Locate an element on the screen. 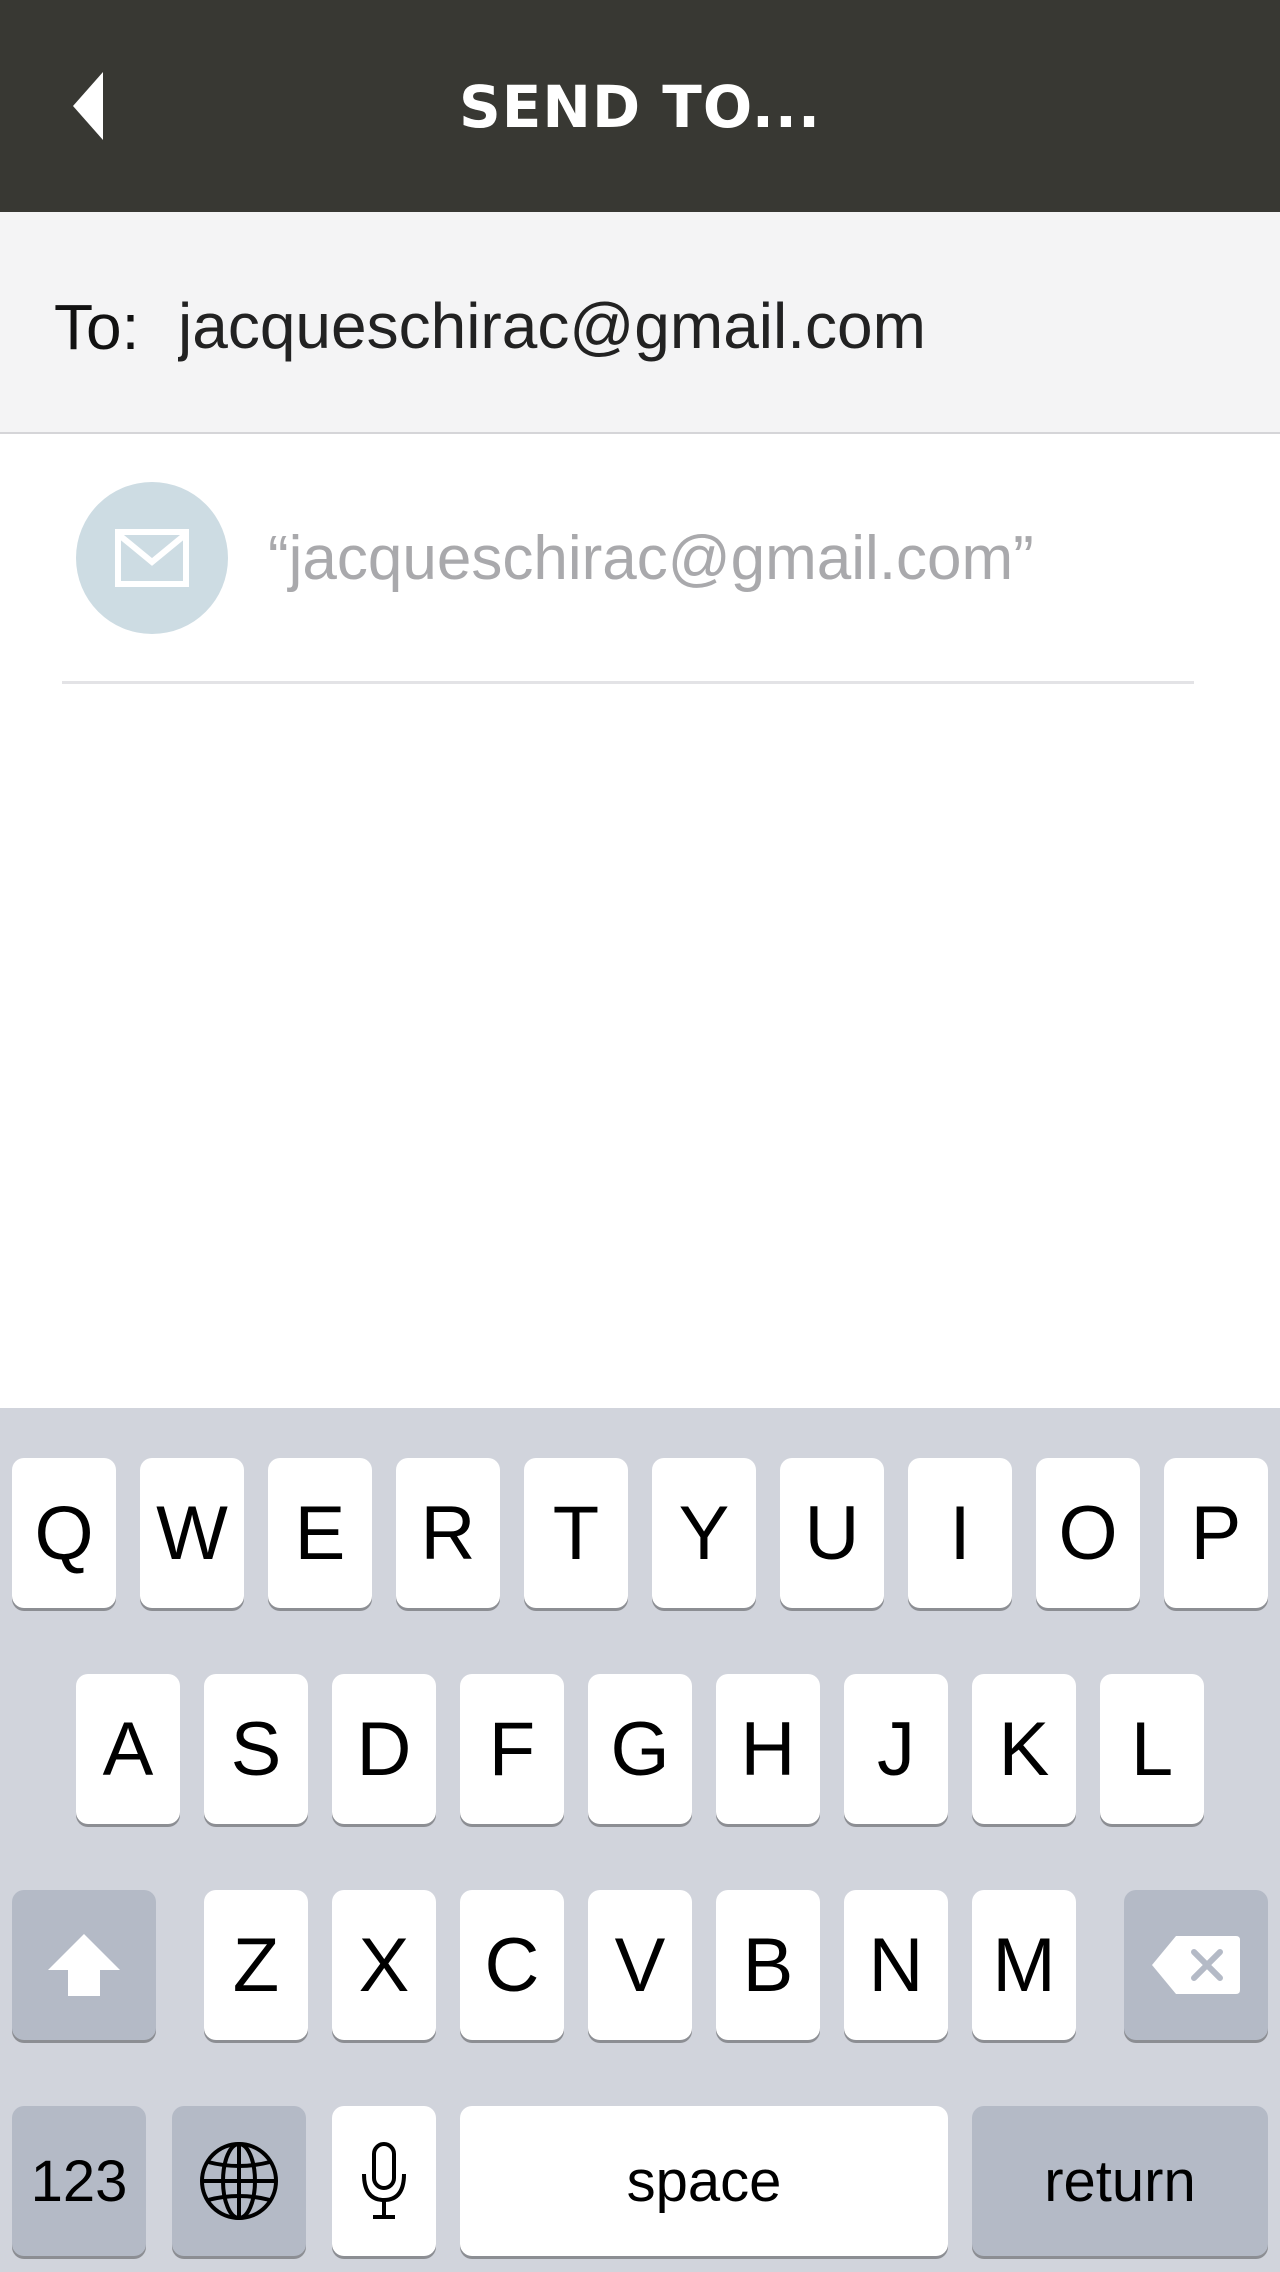 The image size is (1280, 2272). globe-icon is located at coordinates (239, 2181).